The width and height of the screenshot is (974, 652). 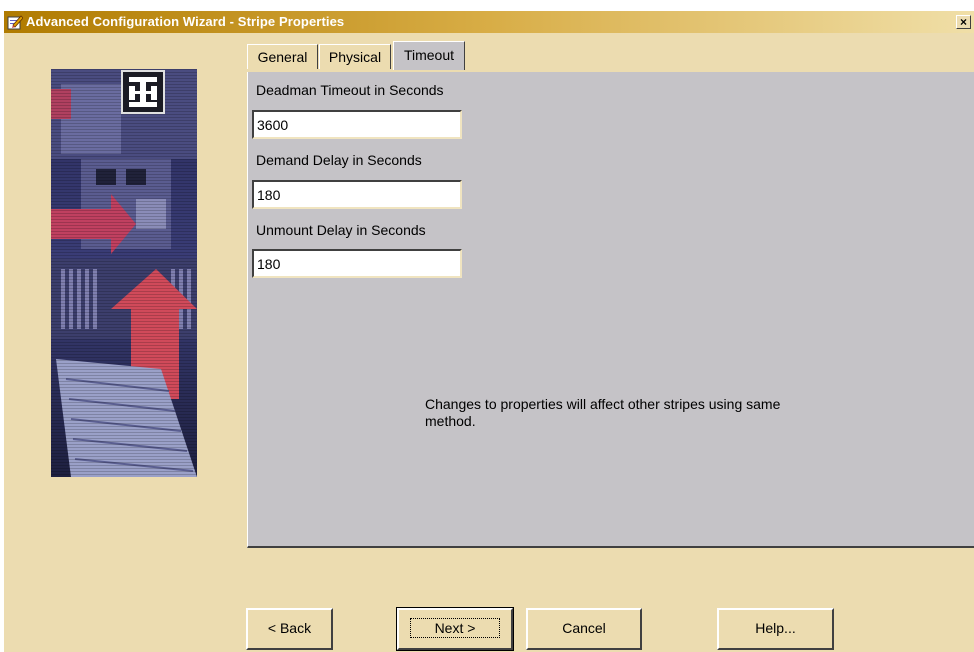 I want to click on tab-general: General, so click(x=282, y=56).